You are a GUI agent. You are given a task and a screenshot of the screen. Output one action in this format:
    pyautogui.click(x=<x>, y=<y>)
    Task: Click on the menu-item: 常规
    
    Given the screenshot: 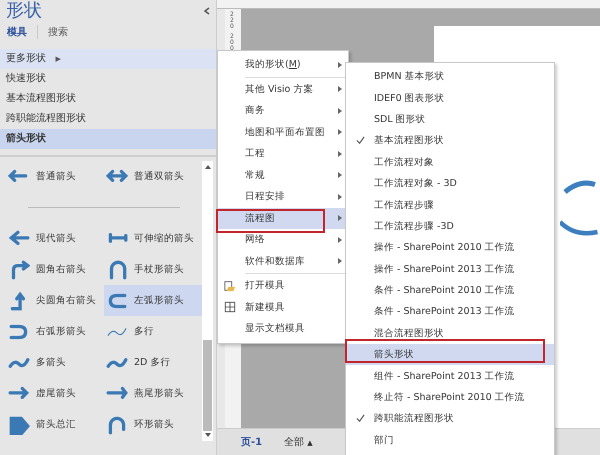 What is the action you would take?
    pyautogui.click(x=283, y=175)
    